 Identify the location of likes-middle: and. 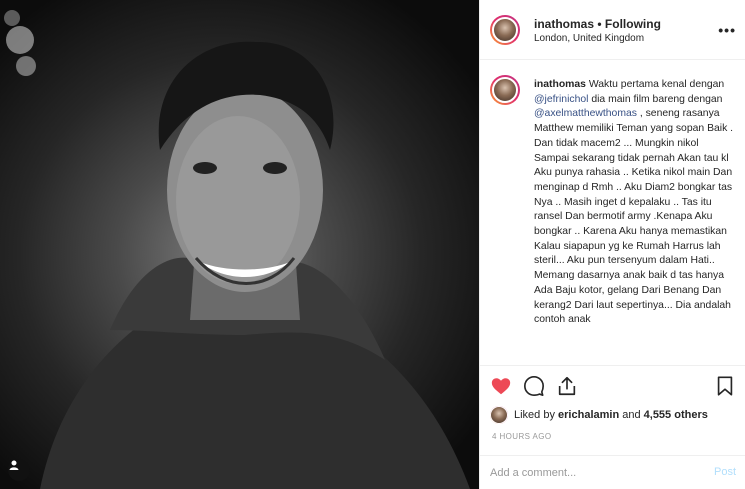
(631, 415).